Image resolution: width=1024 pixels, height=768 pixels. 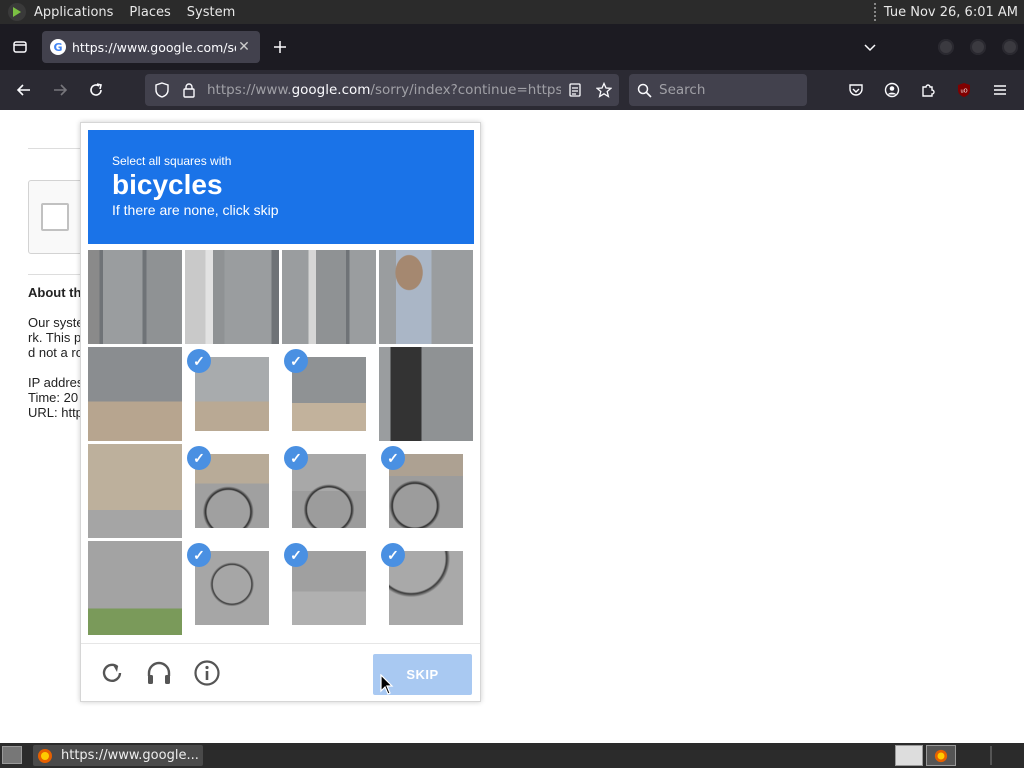 I want to click on panel-separator, so click(x=874, y=12).